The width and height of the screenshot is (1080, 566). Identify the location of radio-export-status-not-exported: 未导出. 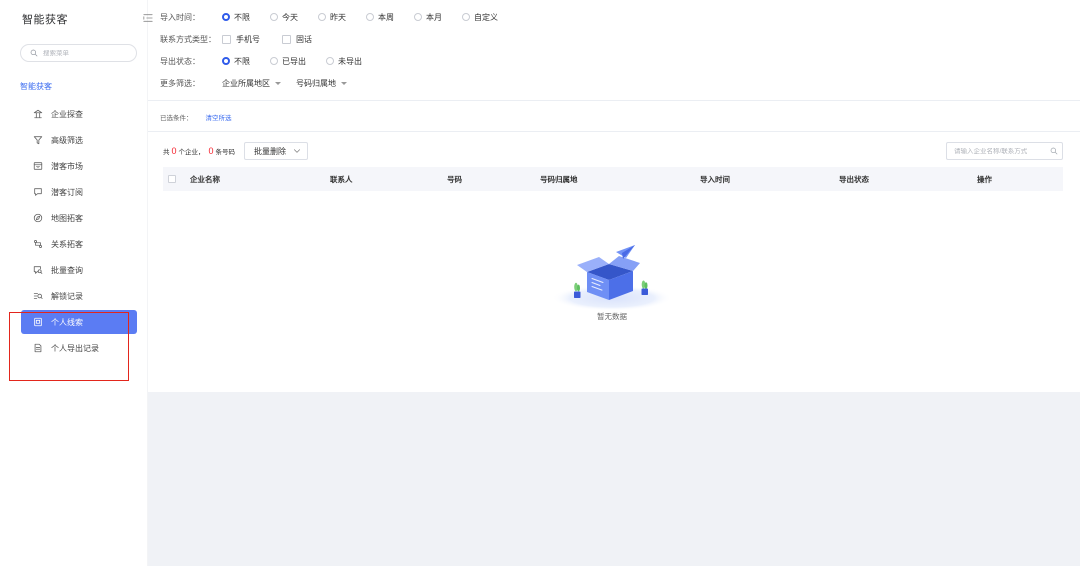
(344, 61).